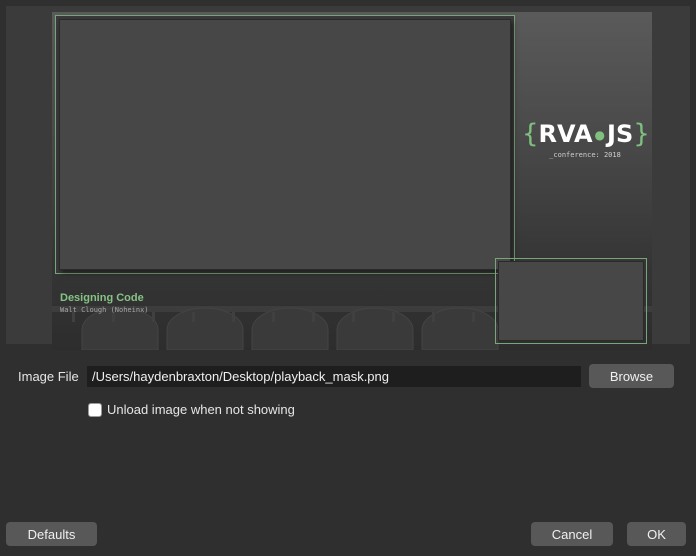 Image resolution: width=696 pixels, height=556 pixels. What do you see at coordinates (572, 534) in the screenshot?
I see `cancel-button: Cancel` at bounding box center [572, 534].